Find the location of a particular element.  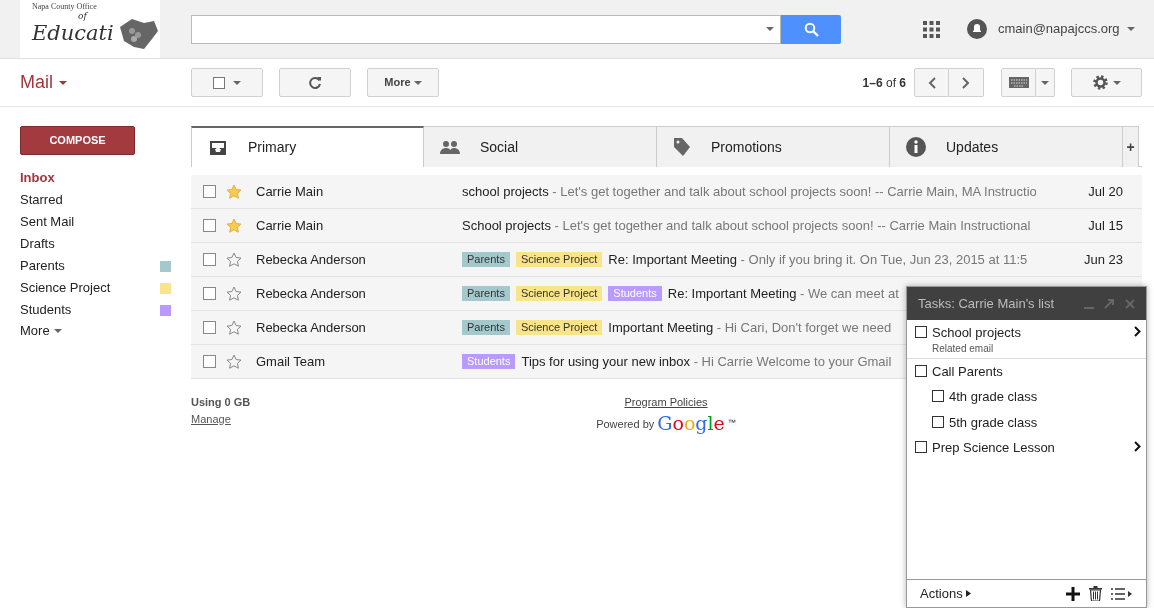

sender-name: Gmail Team is located at coordinates (291, 361).